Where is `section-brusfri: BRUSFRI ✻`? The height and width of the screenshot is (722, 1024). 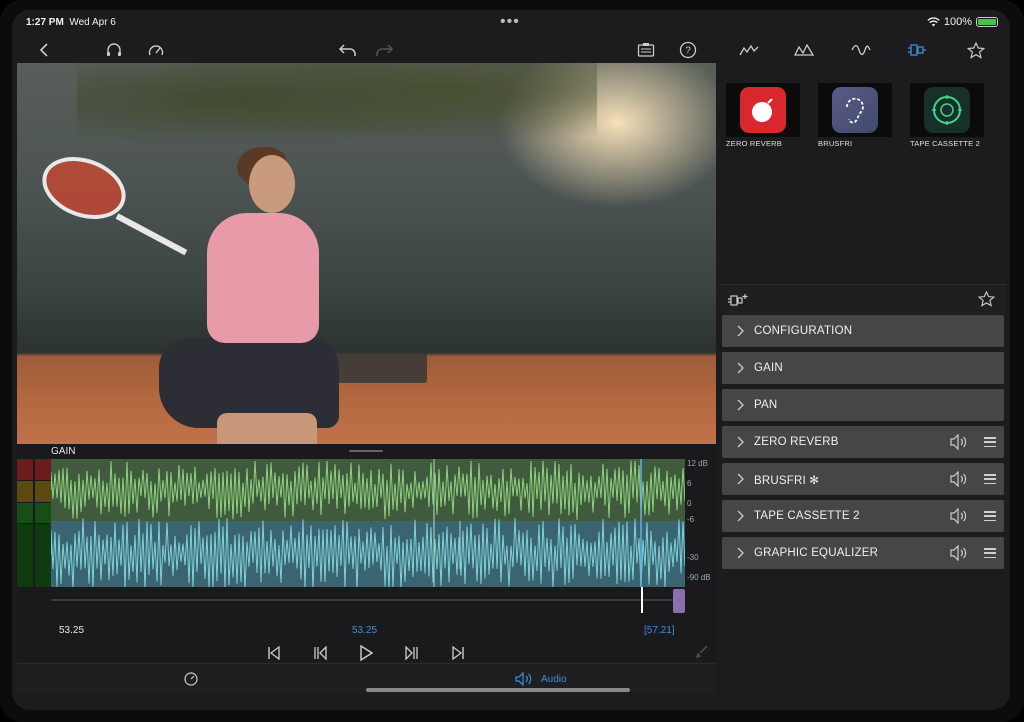 section-brusfri: BRUSFRI ✻ is located at coordinates (863, 479).